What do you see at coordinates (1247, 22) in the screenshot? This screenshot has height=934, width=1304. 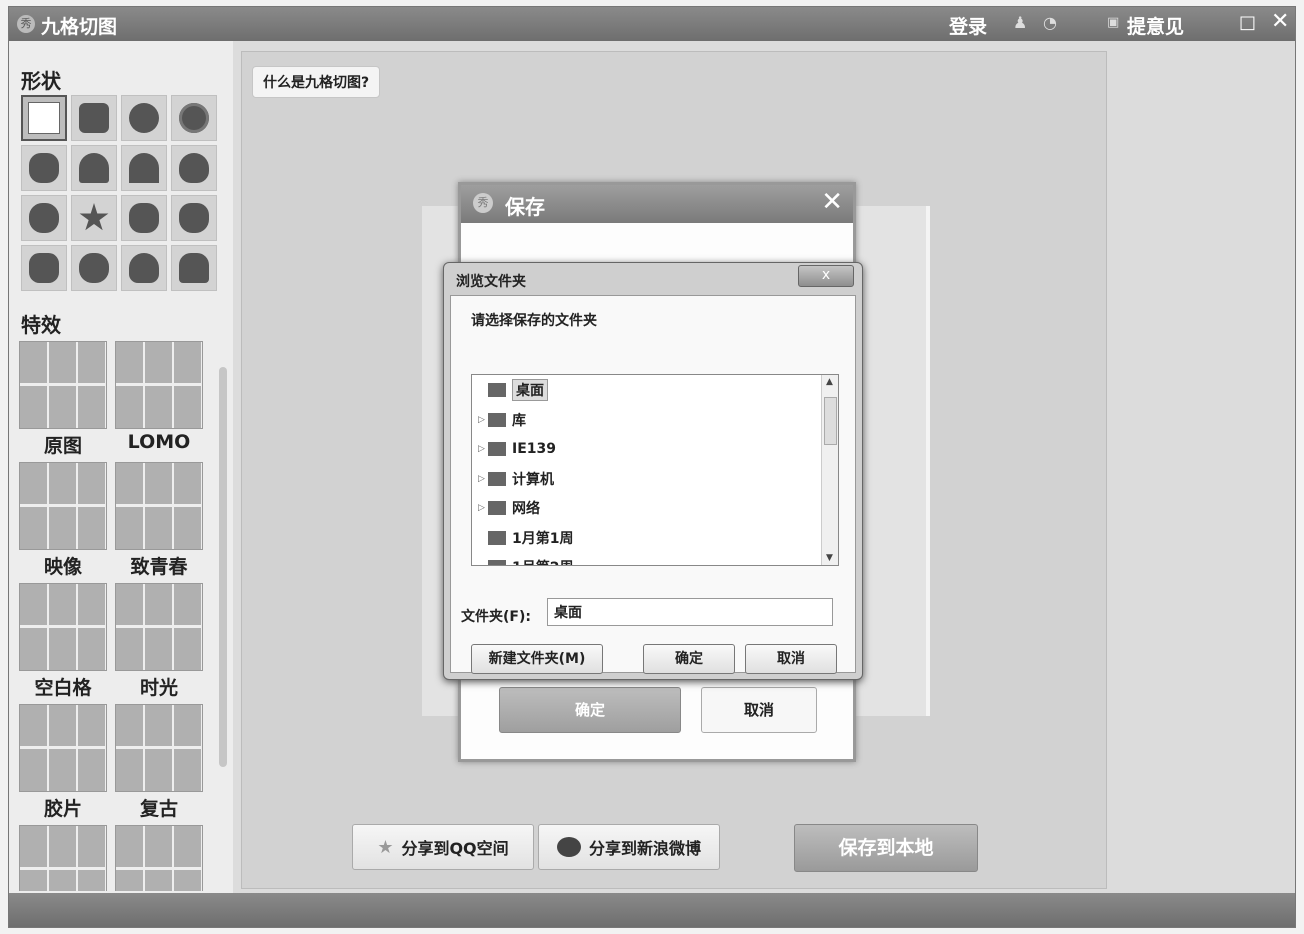 I see `maximize-icon: □` at bounding box center [1247, 22].